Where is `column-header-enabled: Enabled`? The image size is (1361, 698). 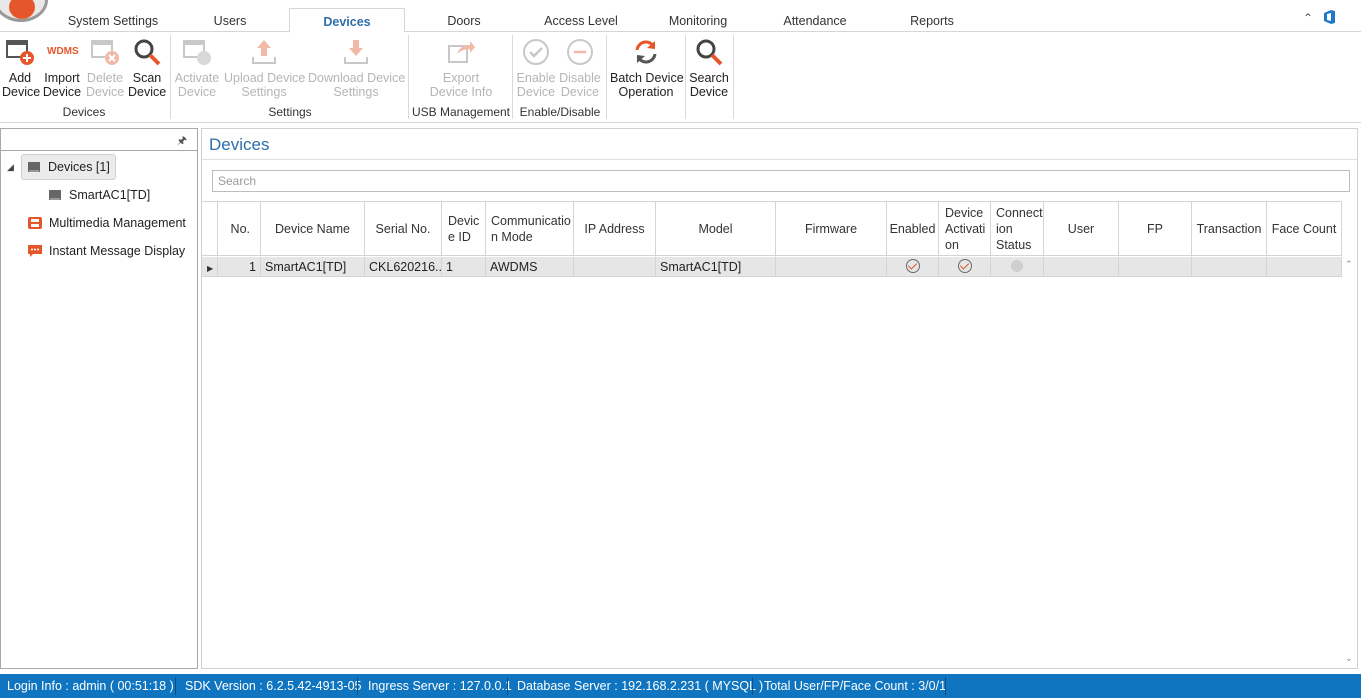
column-header-enabled: Enabled is located at coordinates (913, 229).